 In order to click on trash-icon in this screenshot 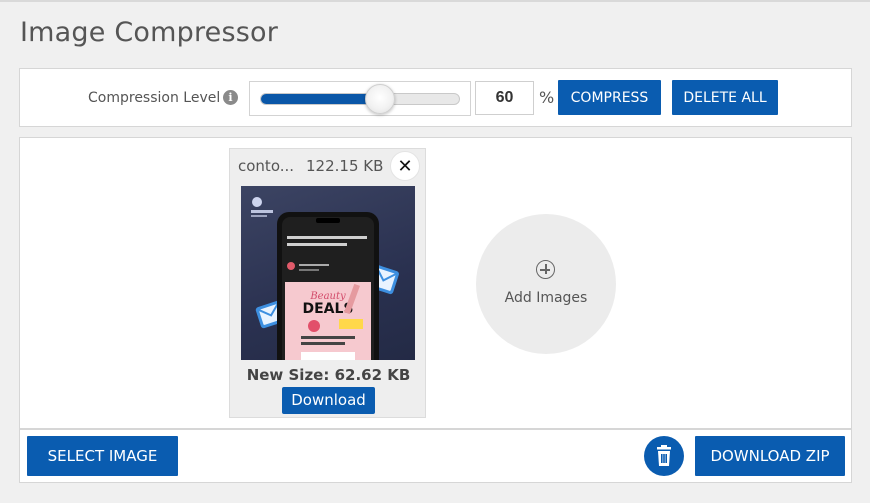, I will do `click(664, 456)`.